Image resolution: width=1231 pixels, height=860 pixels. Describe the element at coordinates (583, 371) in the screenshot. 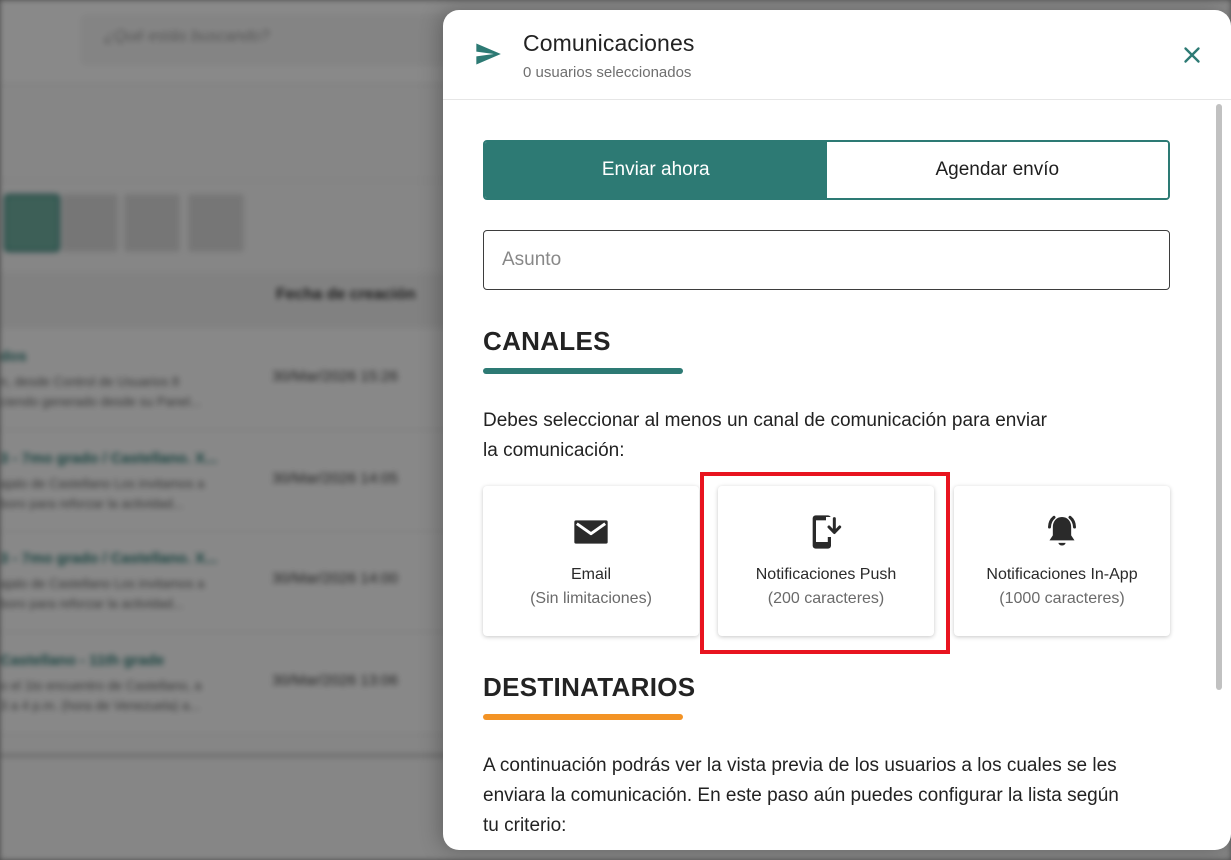

I see `channels-section-underline` at that location.